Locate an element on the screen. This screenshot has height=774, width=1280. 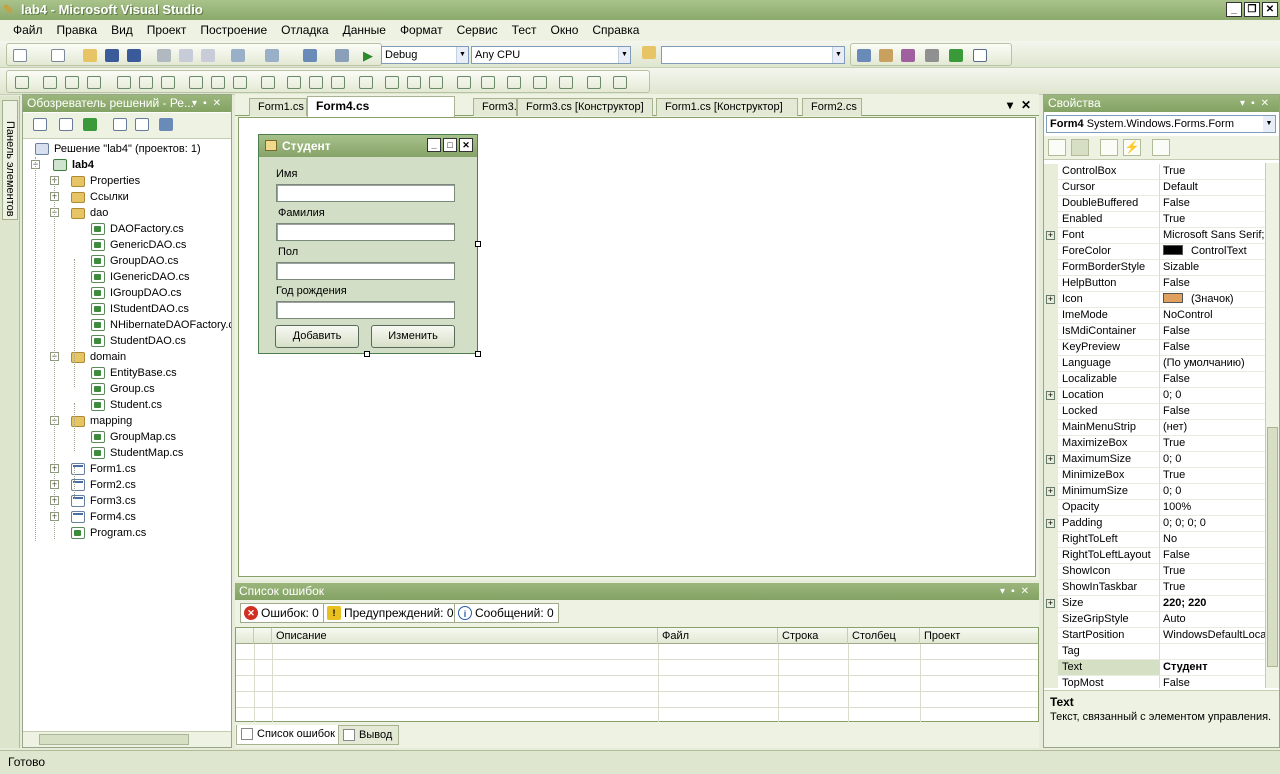
close-tab-icon: ✕ is located at coordinates (1026, 105).